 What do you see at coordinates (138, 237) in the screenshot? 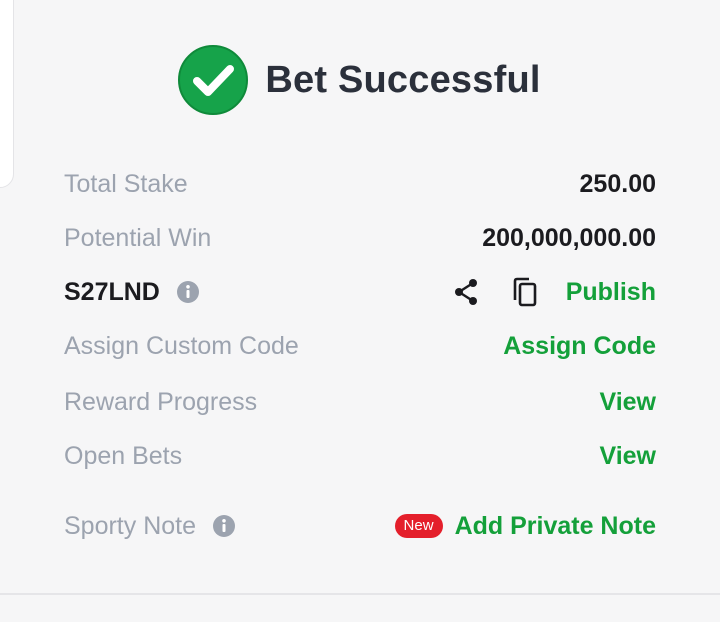
I see `potential-win-label: Potential Win` at bounding box center [138, 237].